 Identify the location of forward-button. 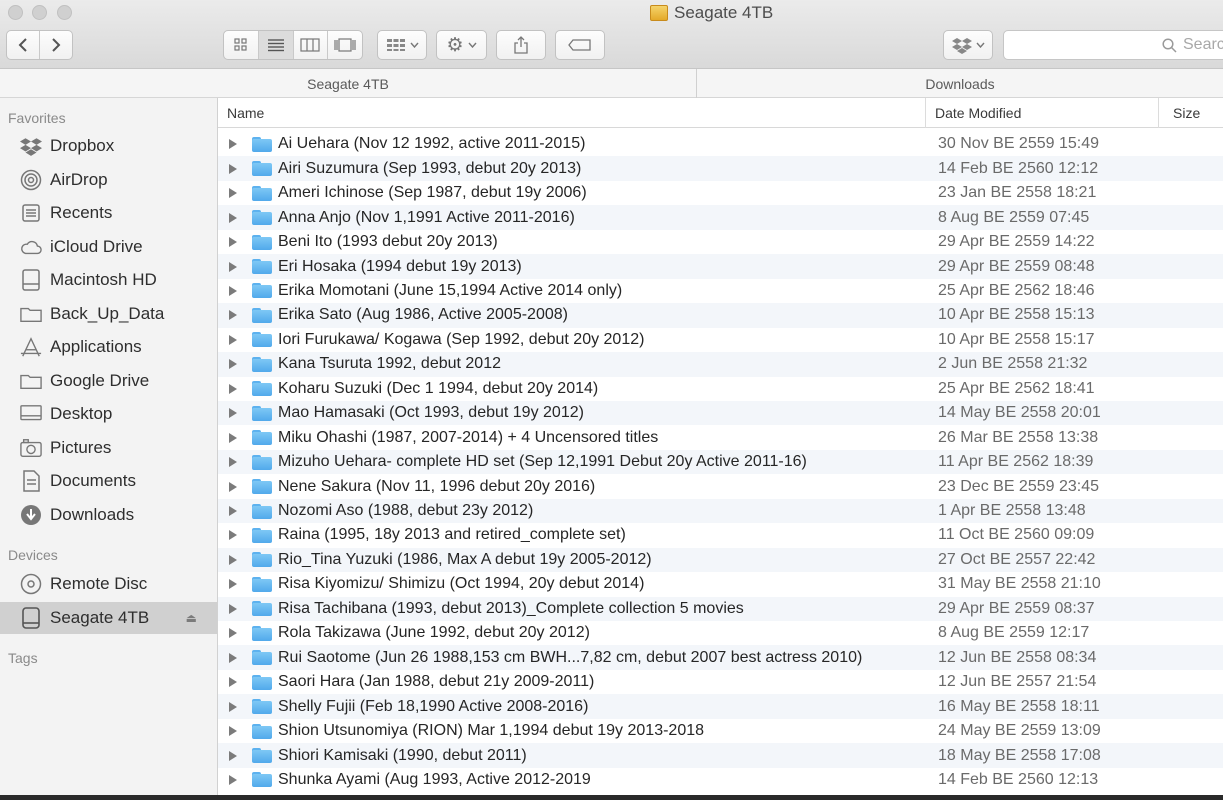
(56, 45).